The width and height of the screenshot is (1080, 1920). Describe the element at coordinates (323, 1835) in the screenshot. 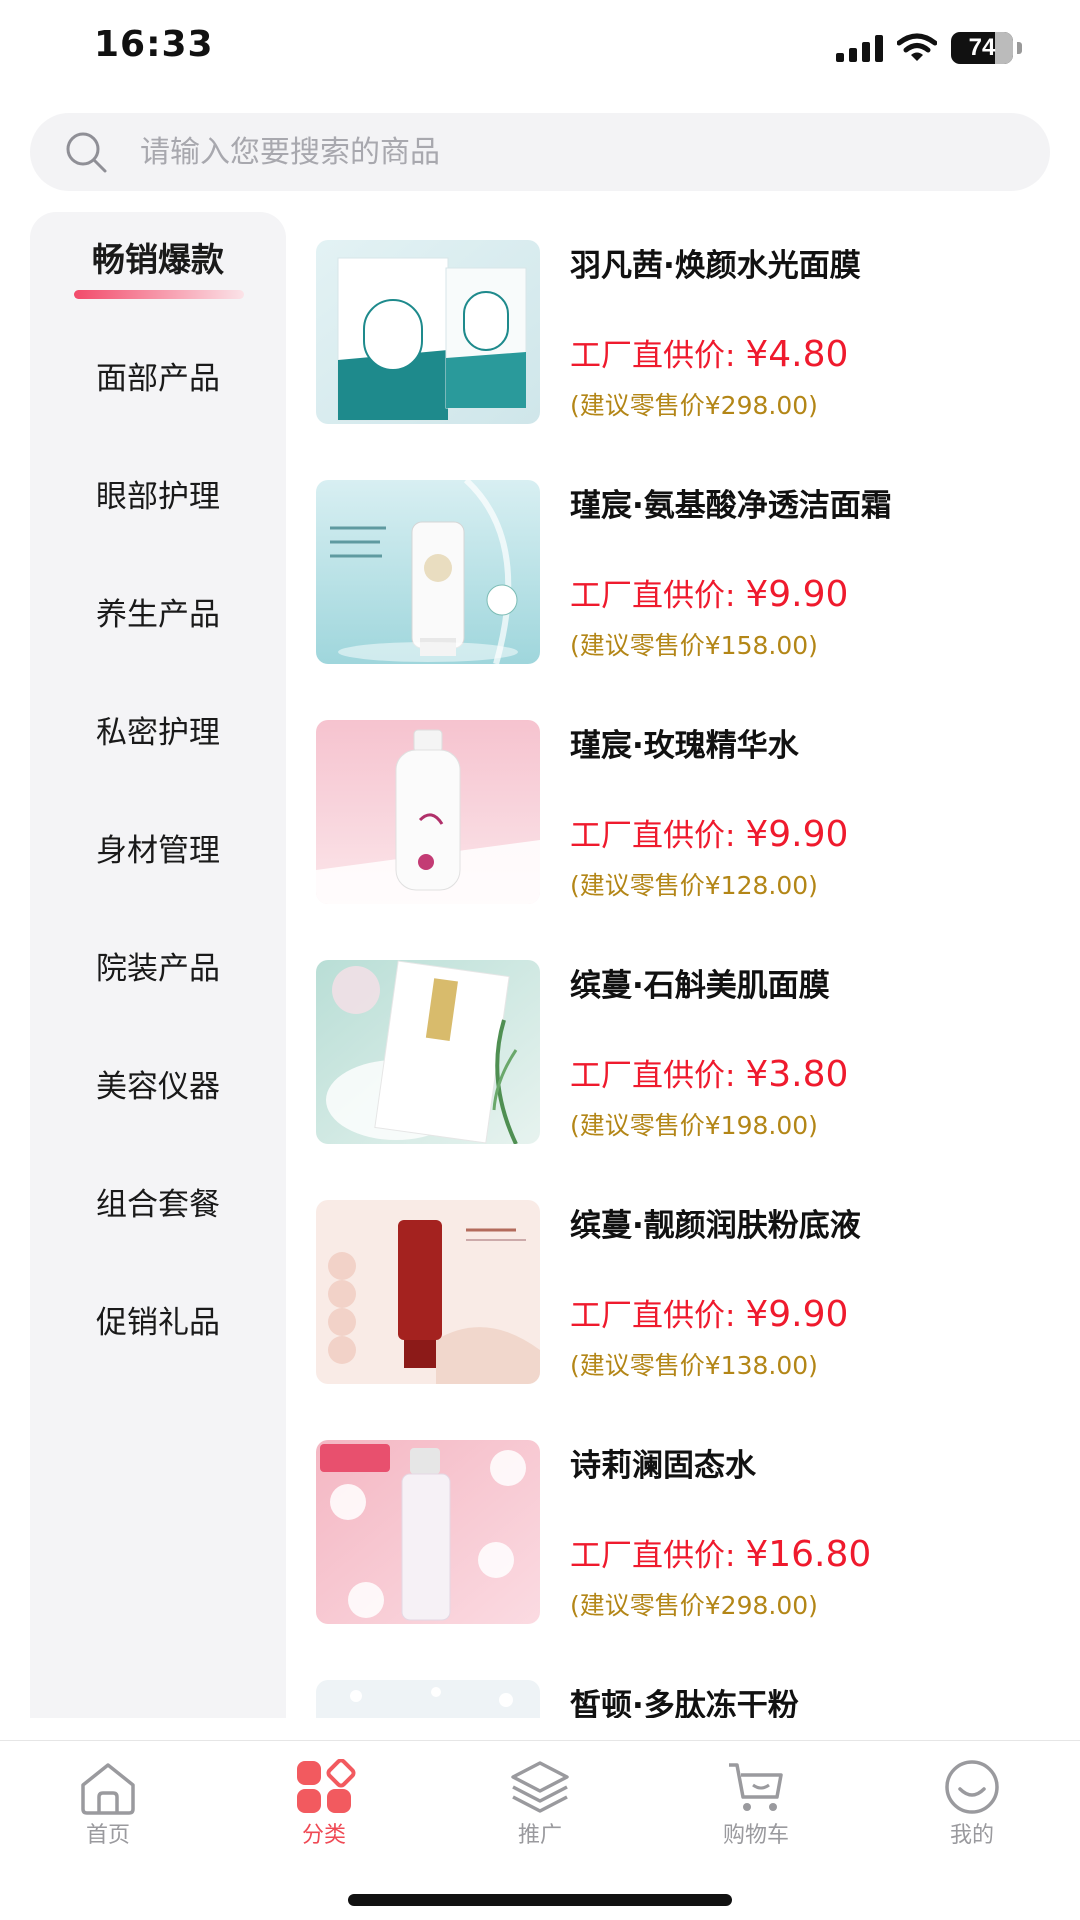

I see `nav-label: 分类` at that location.